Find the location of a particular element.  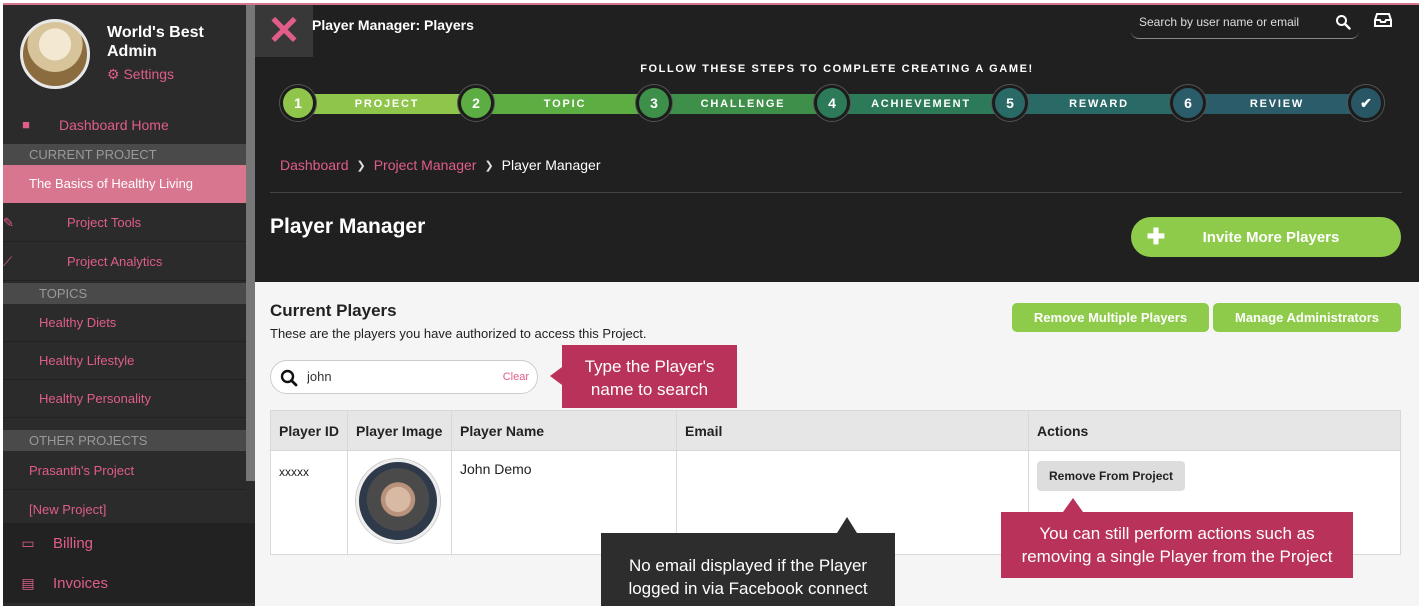

invite-players-label: Invite More Players is located at coordinates (1271, 237).